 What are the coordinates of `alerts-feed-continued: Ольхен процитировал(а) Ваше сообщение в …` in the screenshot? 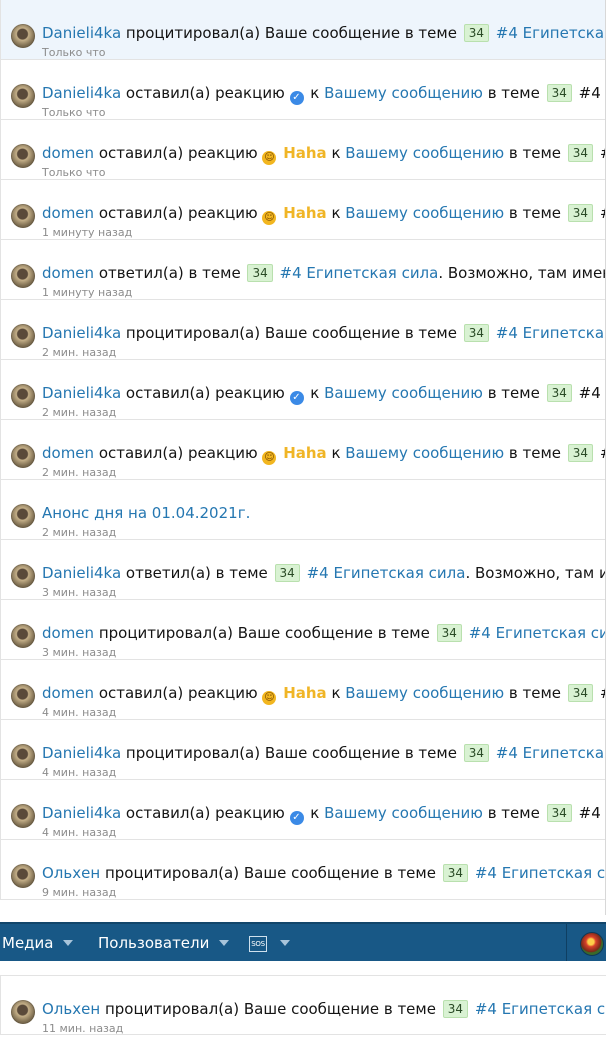 It's located at (303, 1005).